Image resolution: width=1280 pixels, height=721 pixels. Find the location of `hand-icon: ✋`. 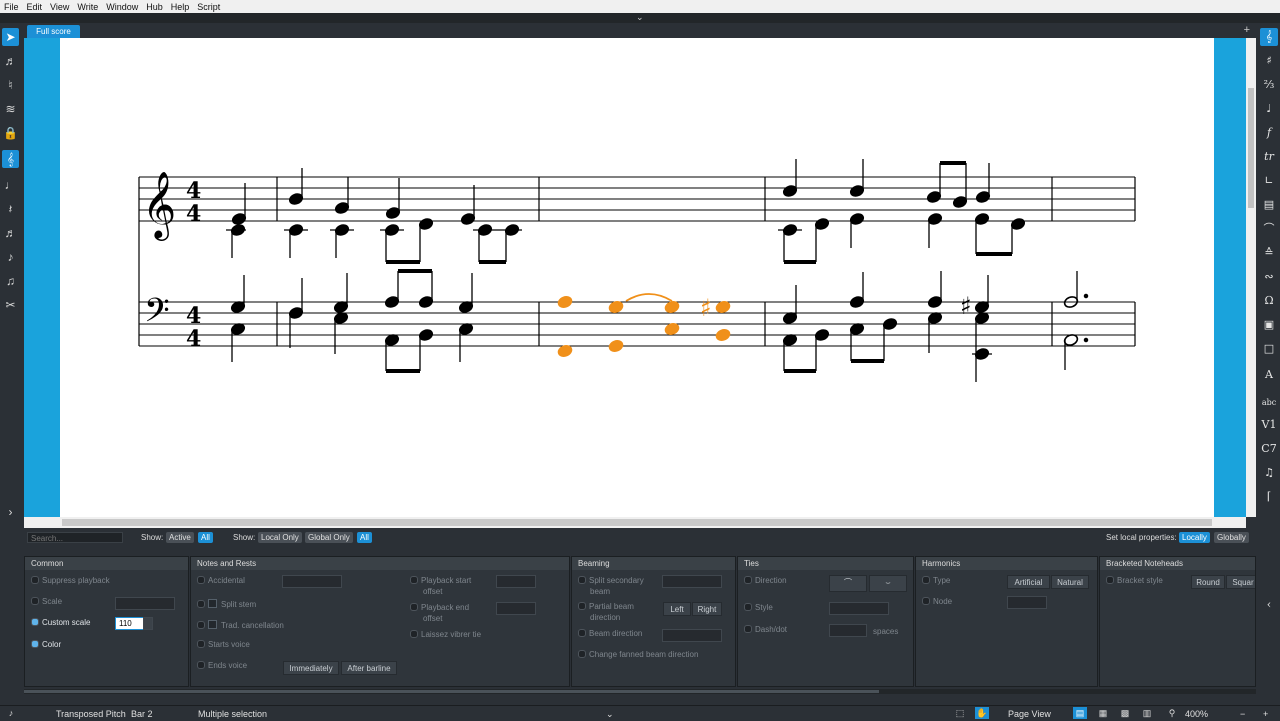

hand-icon: ✋ is located at coordinates (982, 713).